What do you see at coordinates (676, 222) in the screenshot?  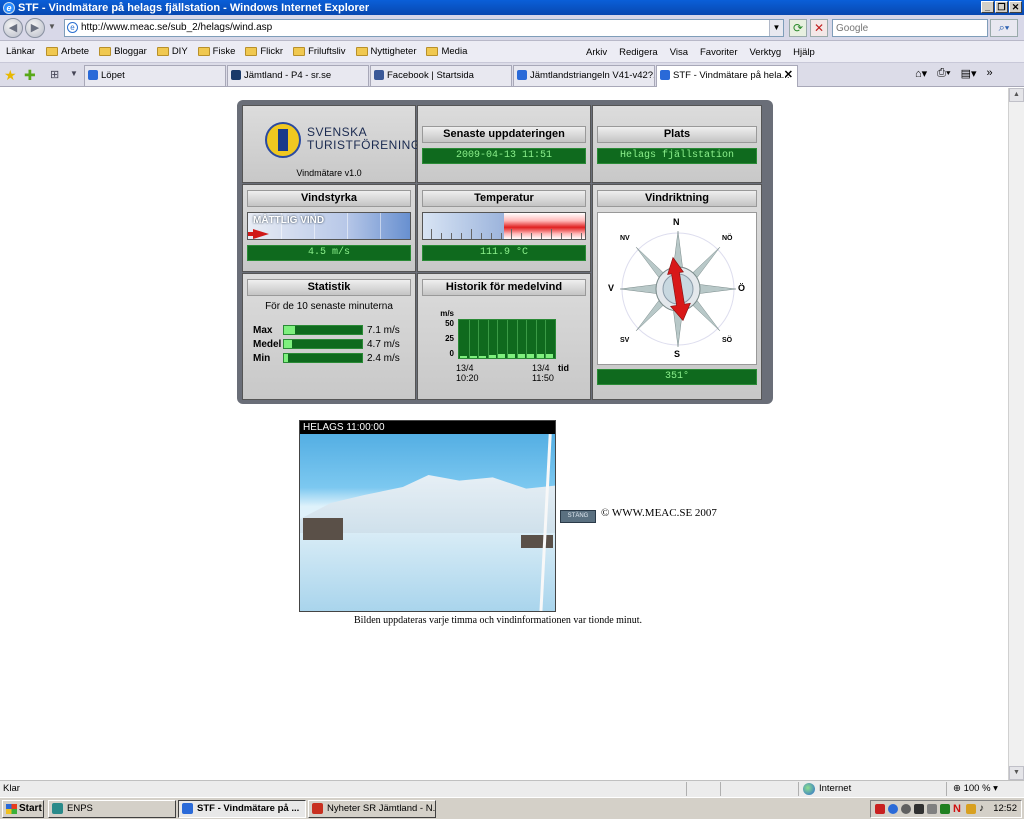 I see `compass-label-n: N` at bounding box center [676, 222].